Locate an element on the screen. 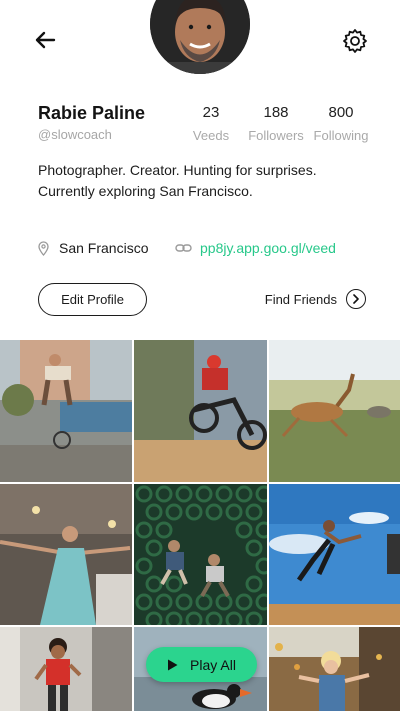 Image resolution: width=400 pixels, height=711 pixels. play-all-button: Play All is located at coordinates (201, 664).